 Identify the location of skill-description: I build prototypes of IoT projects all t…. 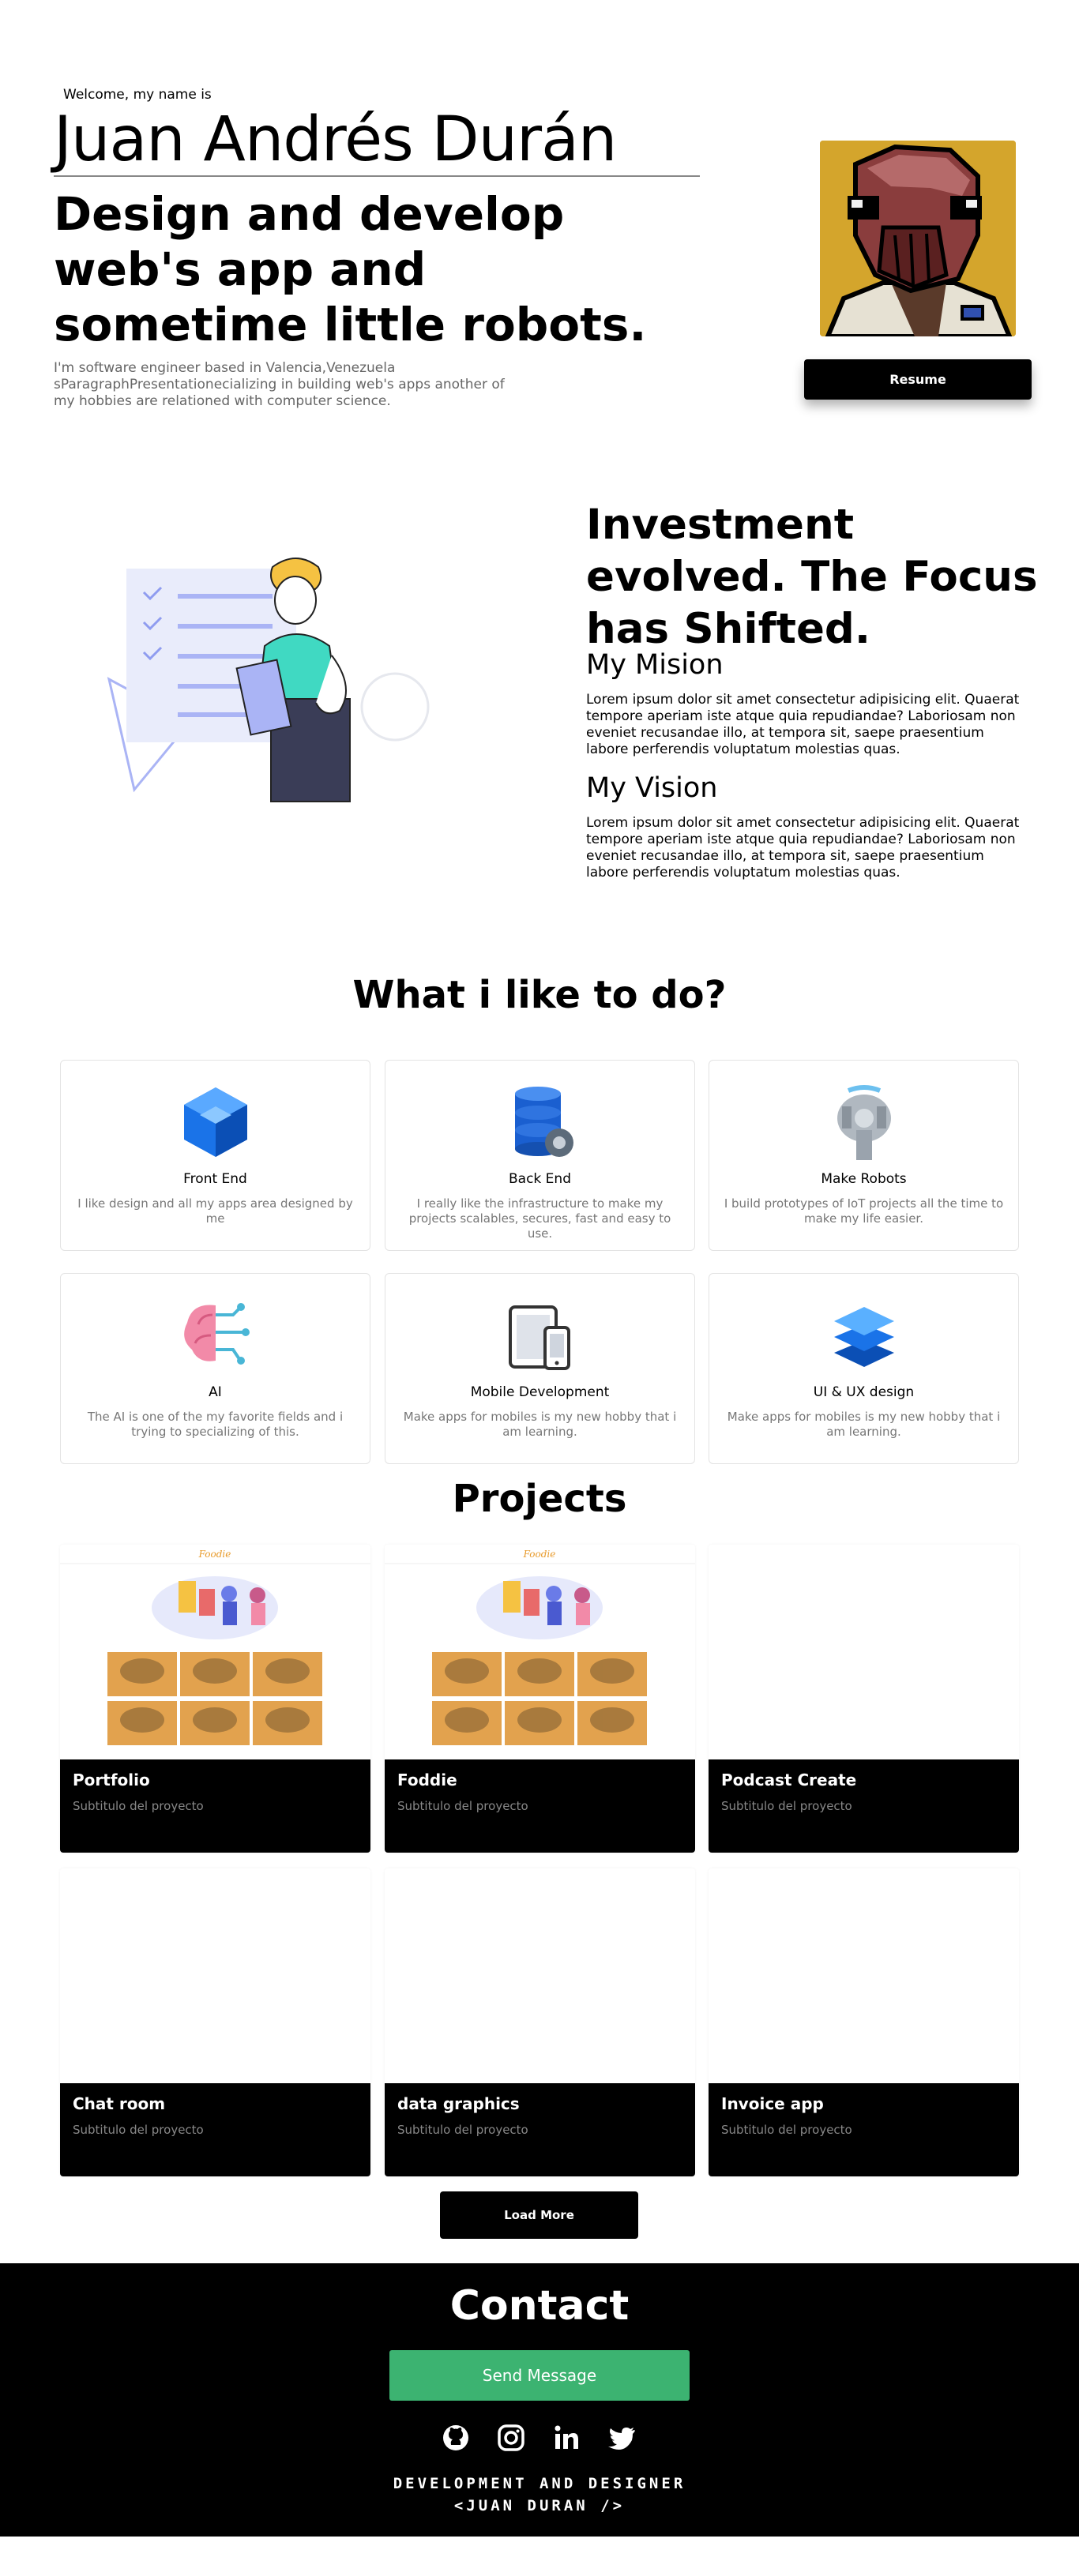
(864, 1211).